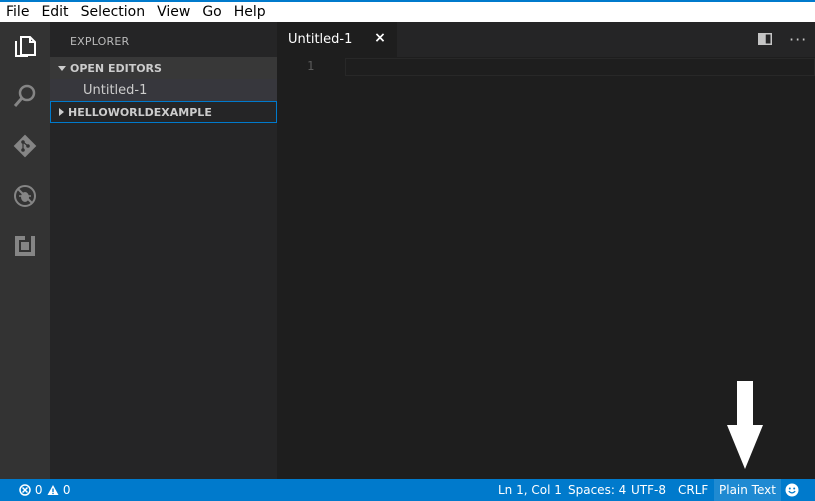  Describe the element at coordinates (163, 68) in the screenshot. I see `open-editors-header: OPEN EDITORS` at that location.